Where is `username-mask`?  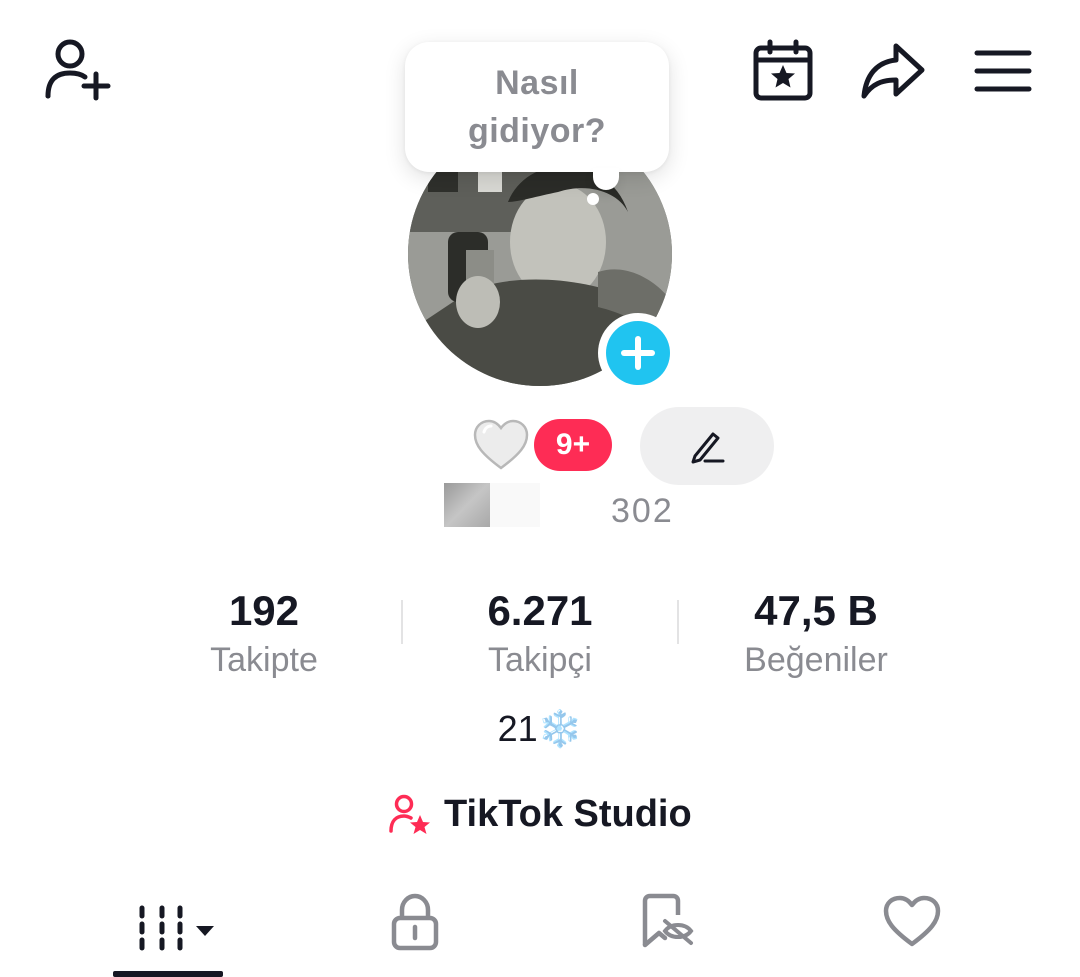
username-mask is located at coordinates (515, 505).